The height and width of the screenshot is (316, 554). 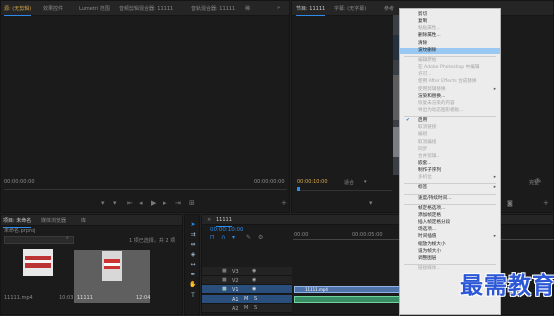 I want to click on menu-item: 复制, so click(x=450, y=22).